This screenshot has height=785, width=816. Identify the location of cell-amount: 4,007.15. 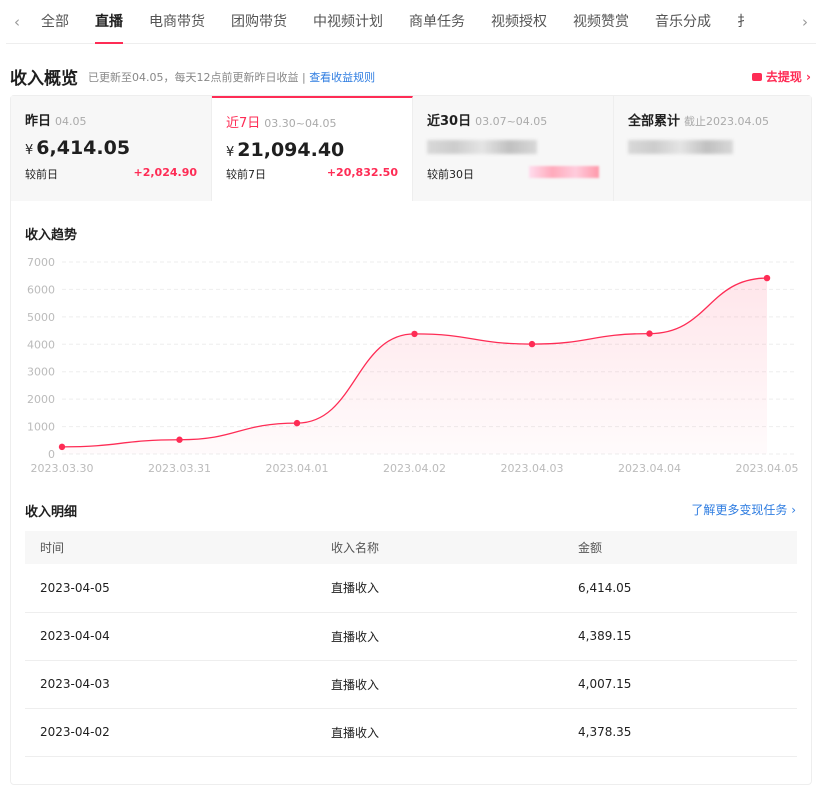
(687, 684).